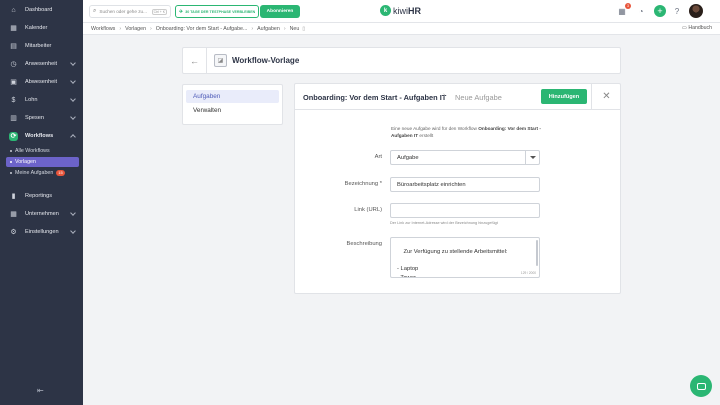  Describe the element at coordinates (40, 390) in the screenshot. I see `collapse-sidebar-icon: ⇤` at that location.